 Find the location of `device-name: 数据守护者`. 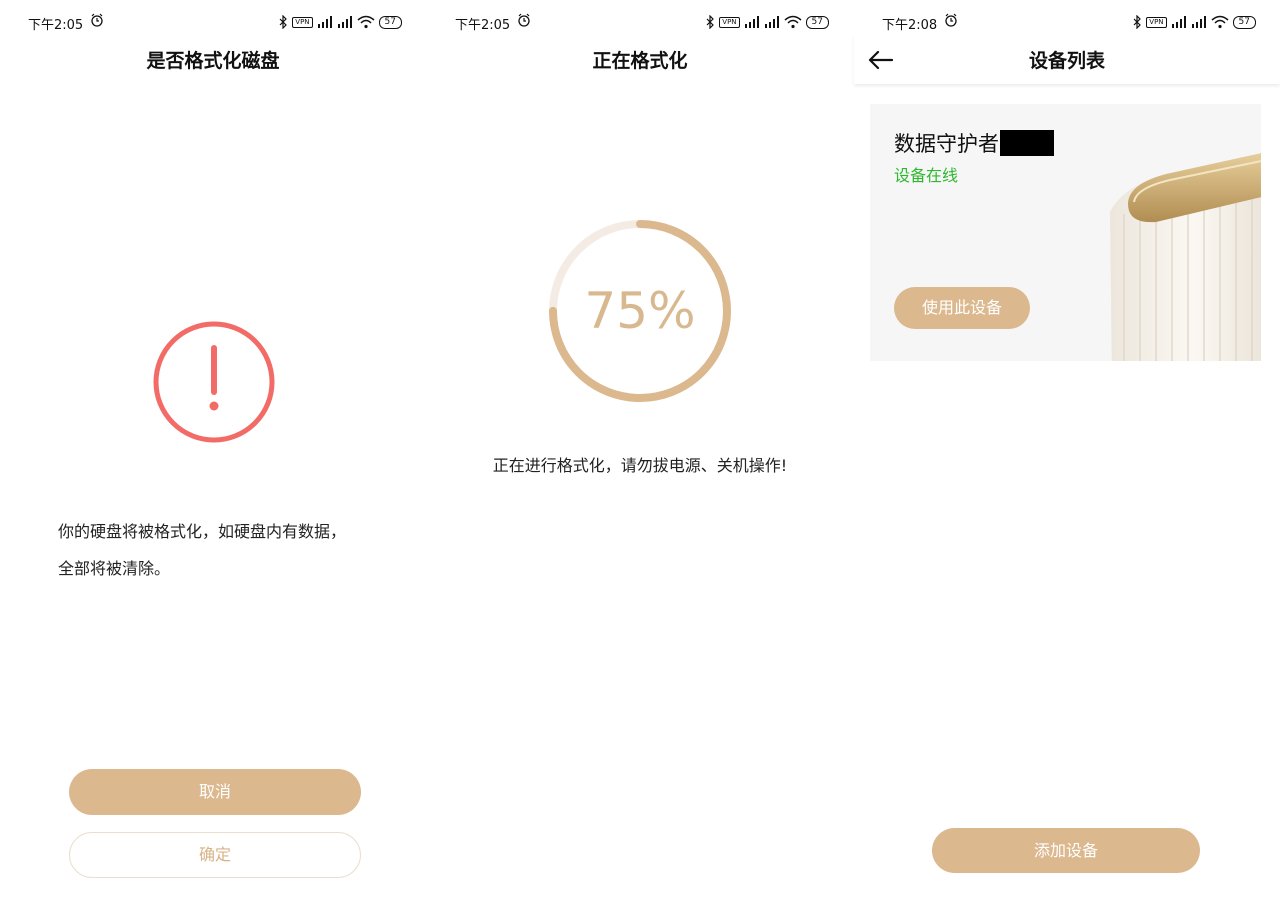

device-name: 数据守护者 is located at coordinates (974, 143).